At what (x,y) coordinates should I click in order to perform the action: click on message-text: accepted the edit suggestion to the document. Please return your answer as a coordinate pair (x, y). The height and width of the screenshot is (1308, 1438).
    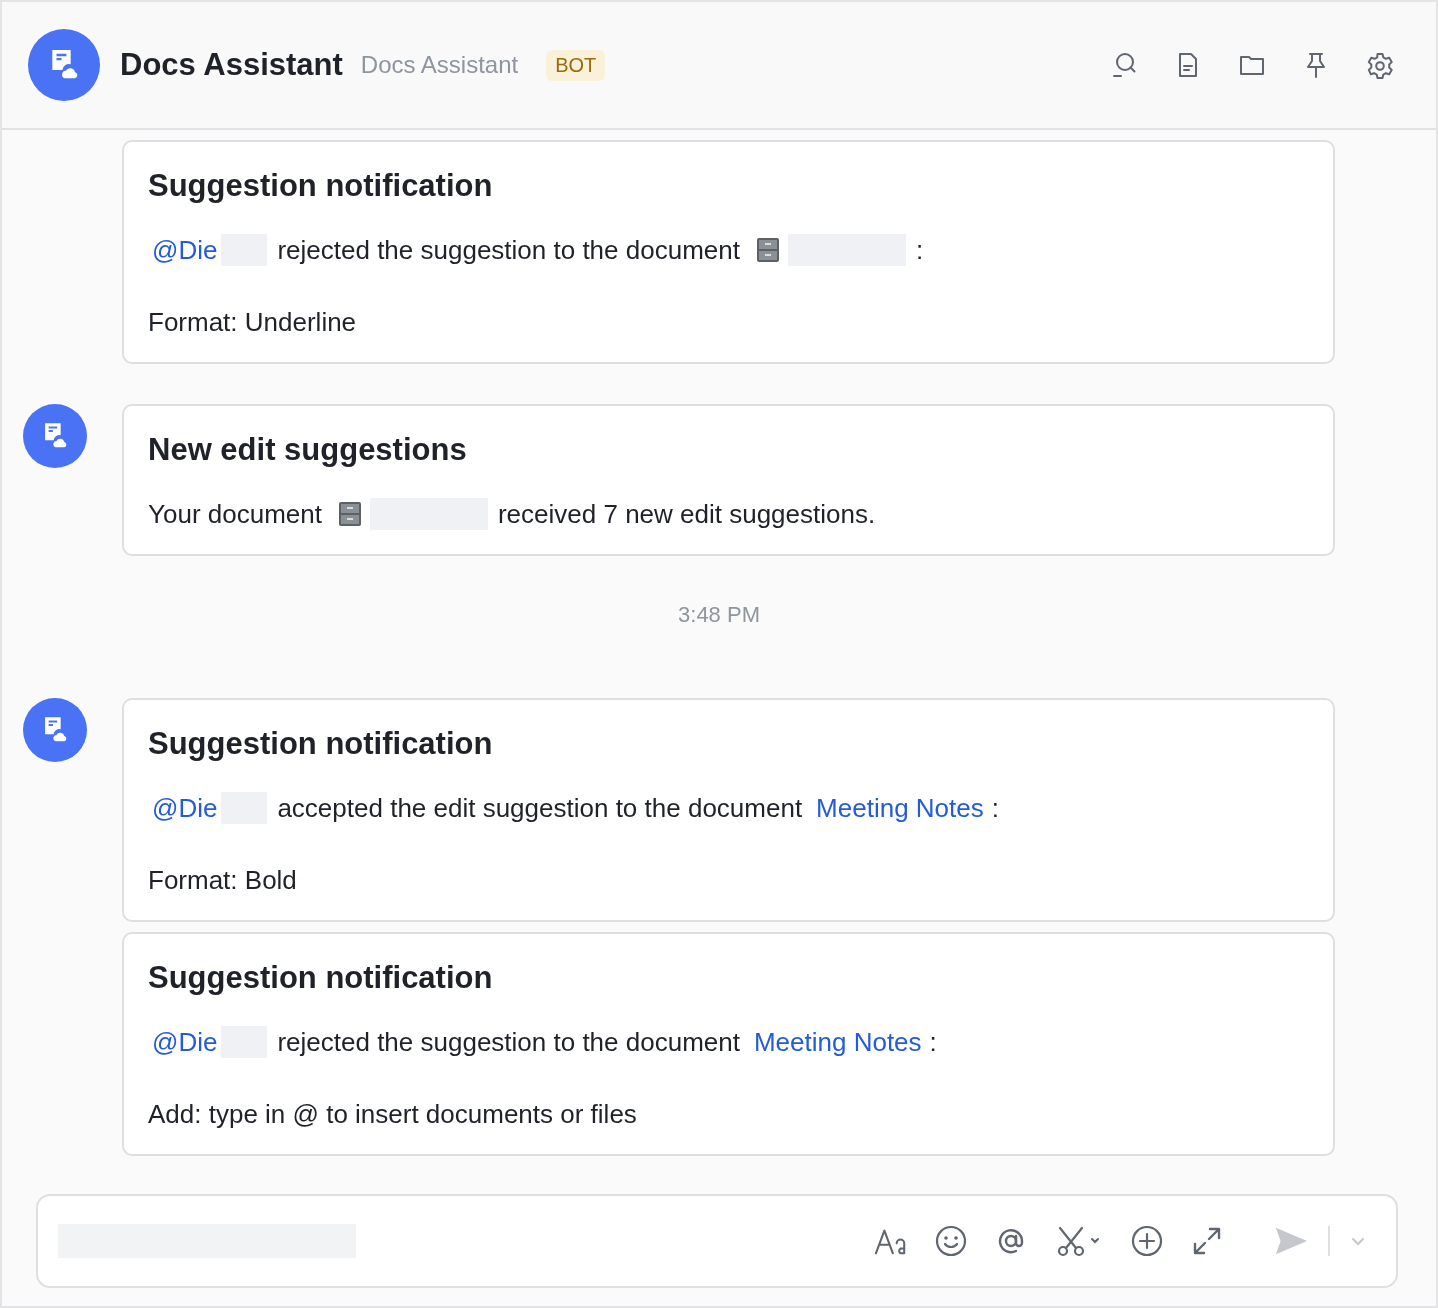
    Looking at the image, I should click on (540, 808).